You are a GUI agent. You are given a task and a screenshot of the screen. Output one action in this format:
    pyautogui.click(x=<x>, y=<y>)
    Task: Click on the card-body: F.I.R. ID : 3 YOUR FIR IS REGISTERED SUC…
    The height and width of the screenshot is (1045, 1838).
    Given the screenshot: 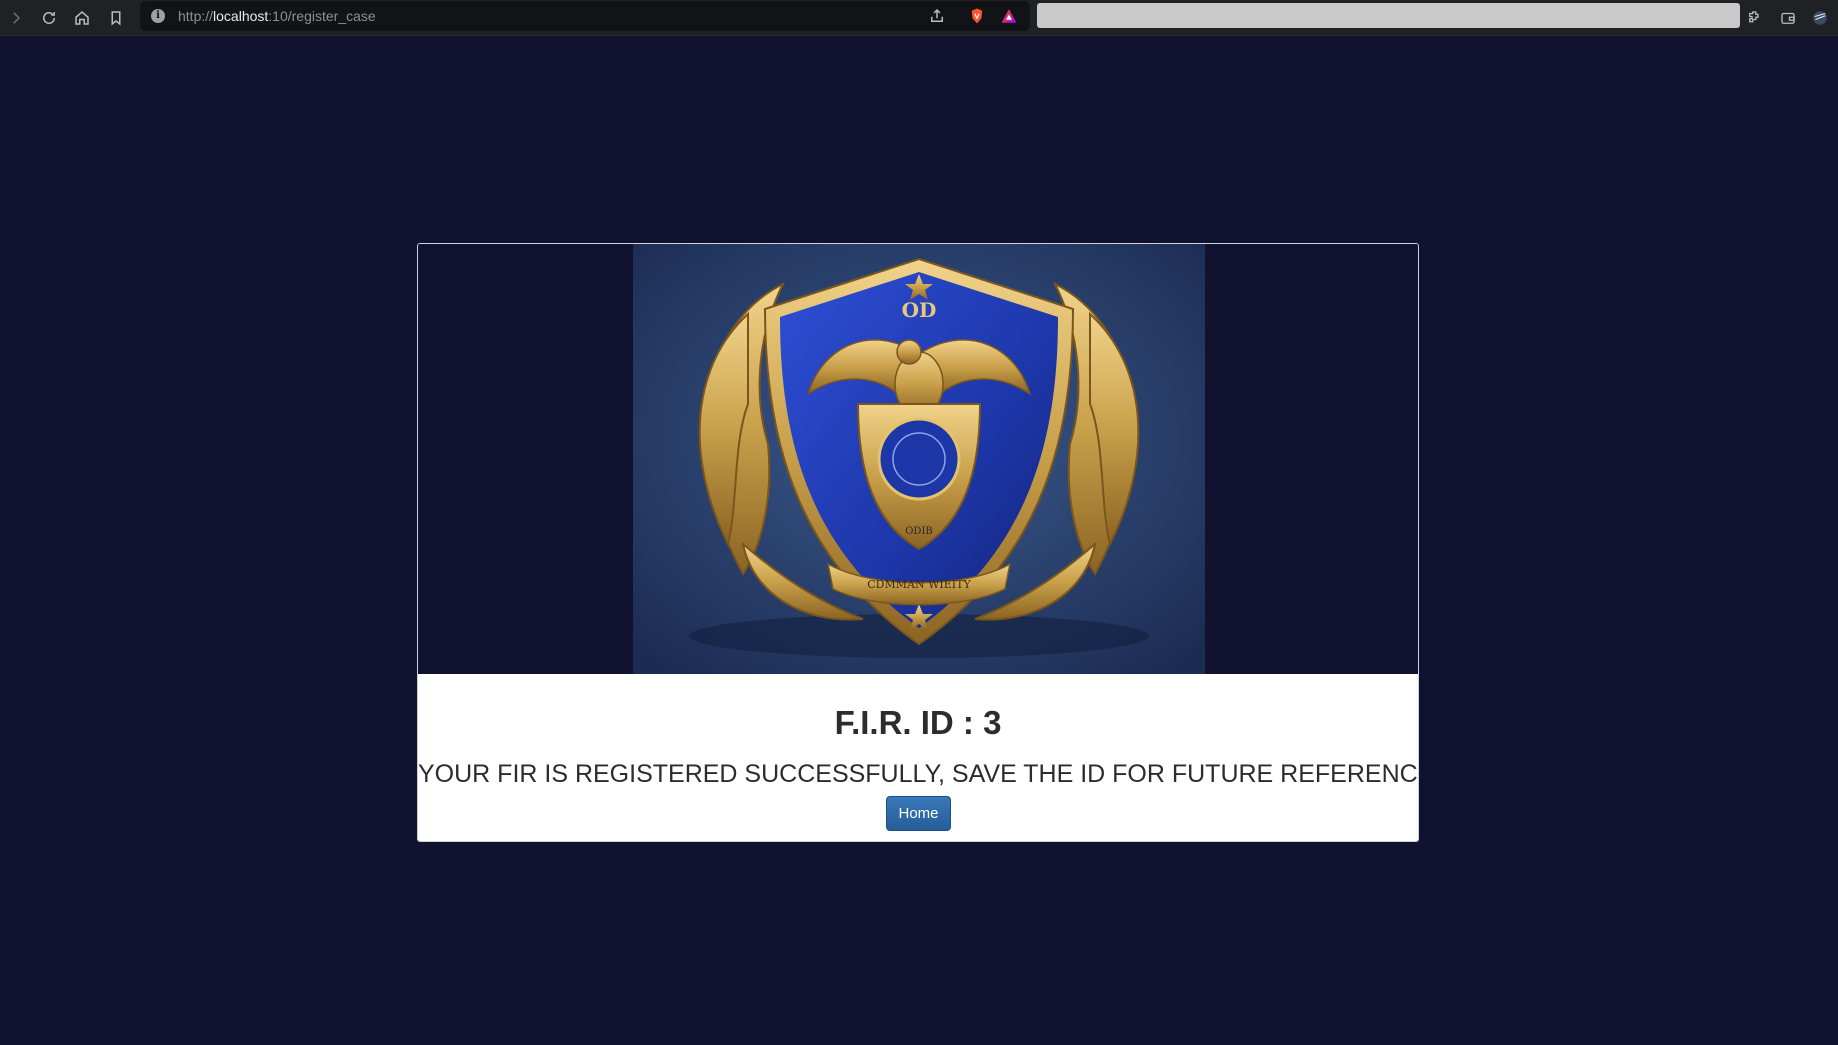 What is the action you would take?
    pyautogui.click(x=918, y=757)
    